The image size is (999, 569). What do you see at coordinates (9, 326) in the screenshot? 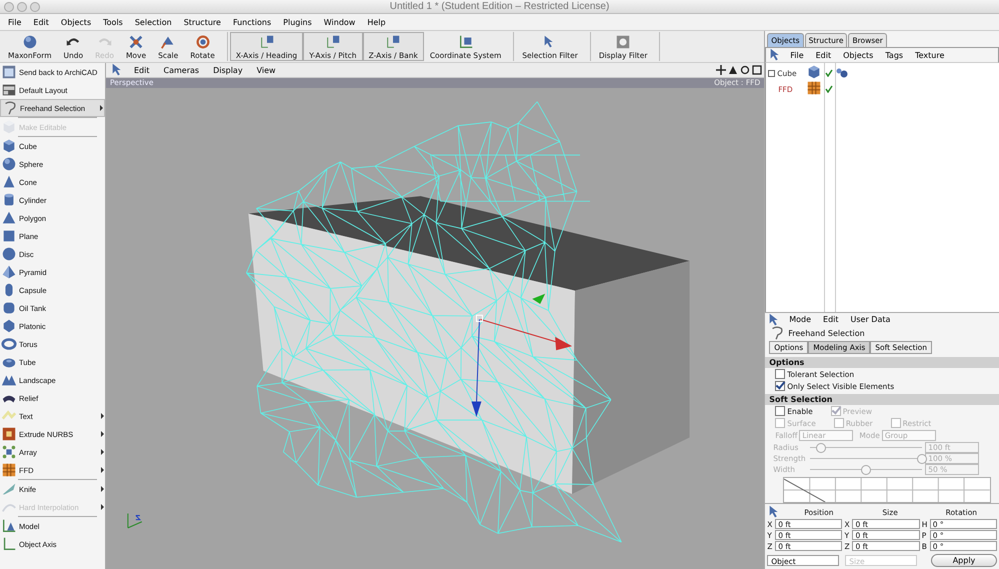
I see `polyhedron-icon` at bounding box center [9, 326].